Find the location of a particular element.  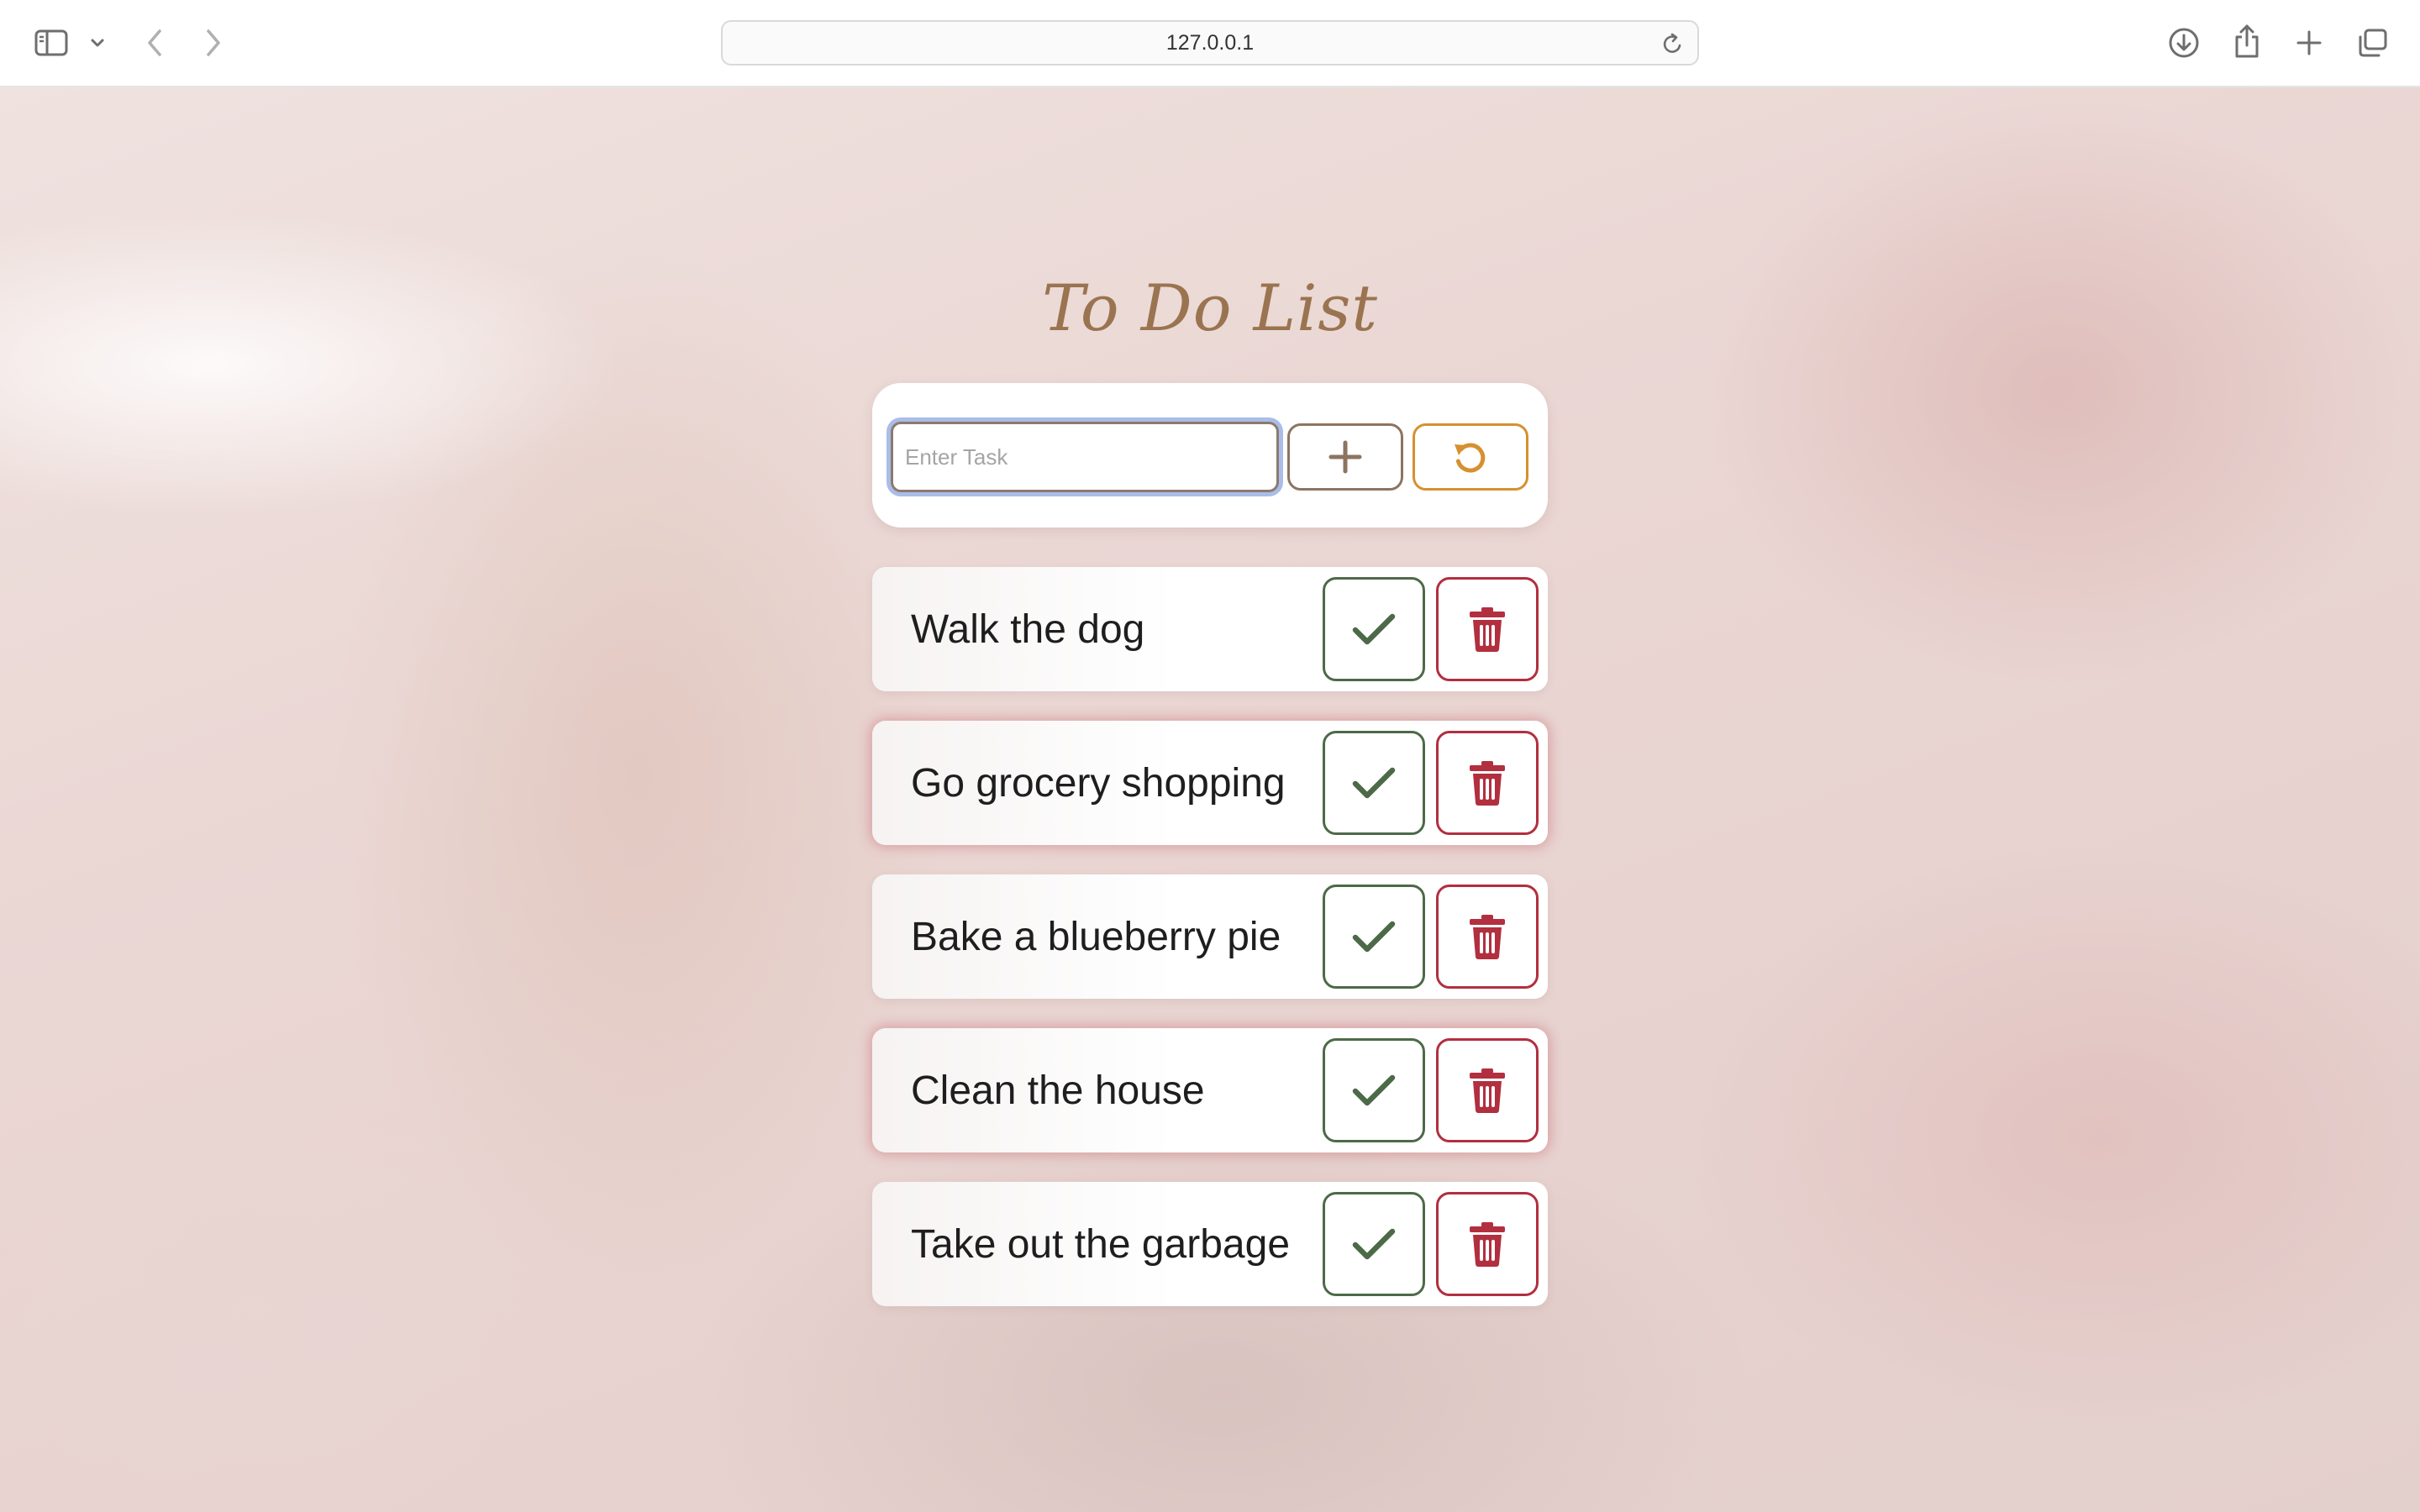

sidebar-toggle-icon is located at coordinates (52, 42).